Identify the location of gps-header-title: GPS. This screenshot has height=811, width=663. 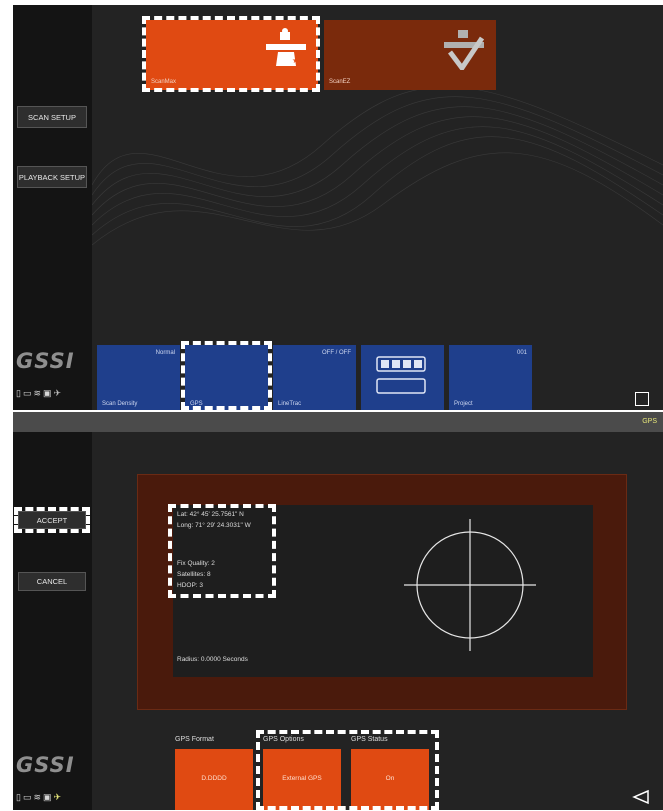
(649, 421).